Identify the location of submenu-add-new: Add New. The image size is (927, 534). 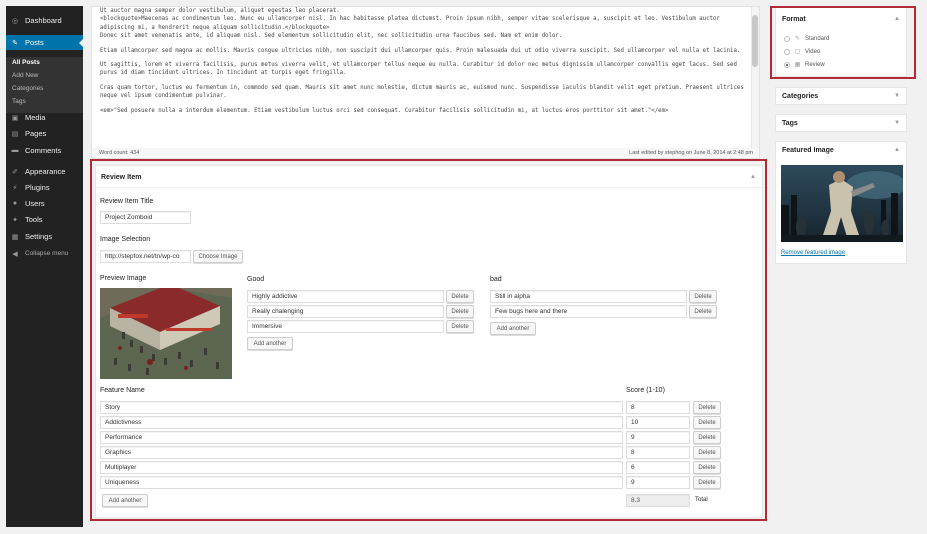
(25, 75).